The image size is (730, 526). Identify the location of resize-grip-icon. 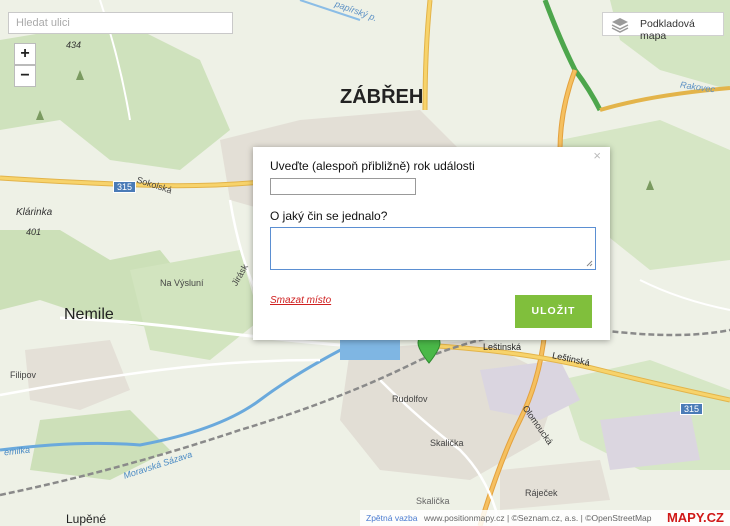
(589, 263).